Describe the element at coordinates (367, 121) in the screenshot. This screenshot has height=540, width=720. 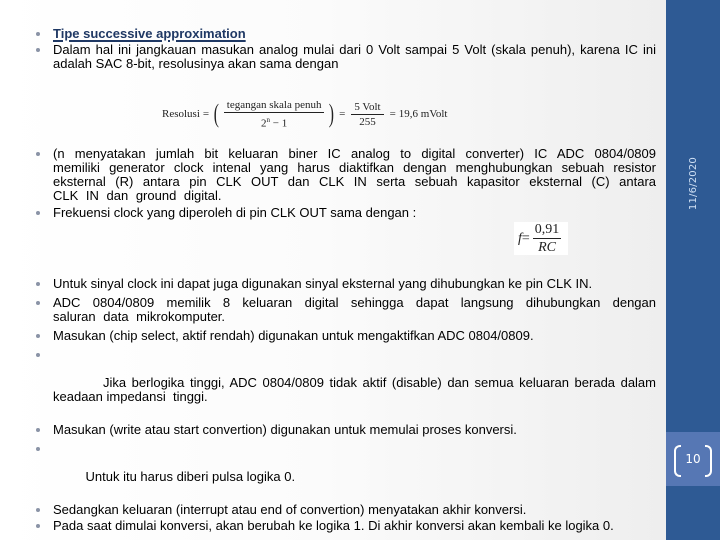
I see `fraction-denominator: 255` at that location.